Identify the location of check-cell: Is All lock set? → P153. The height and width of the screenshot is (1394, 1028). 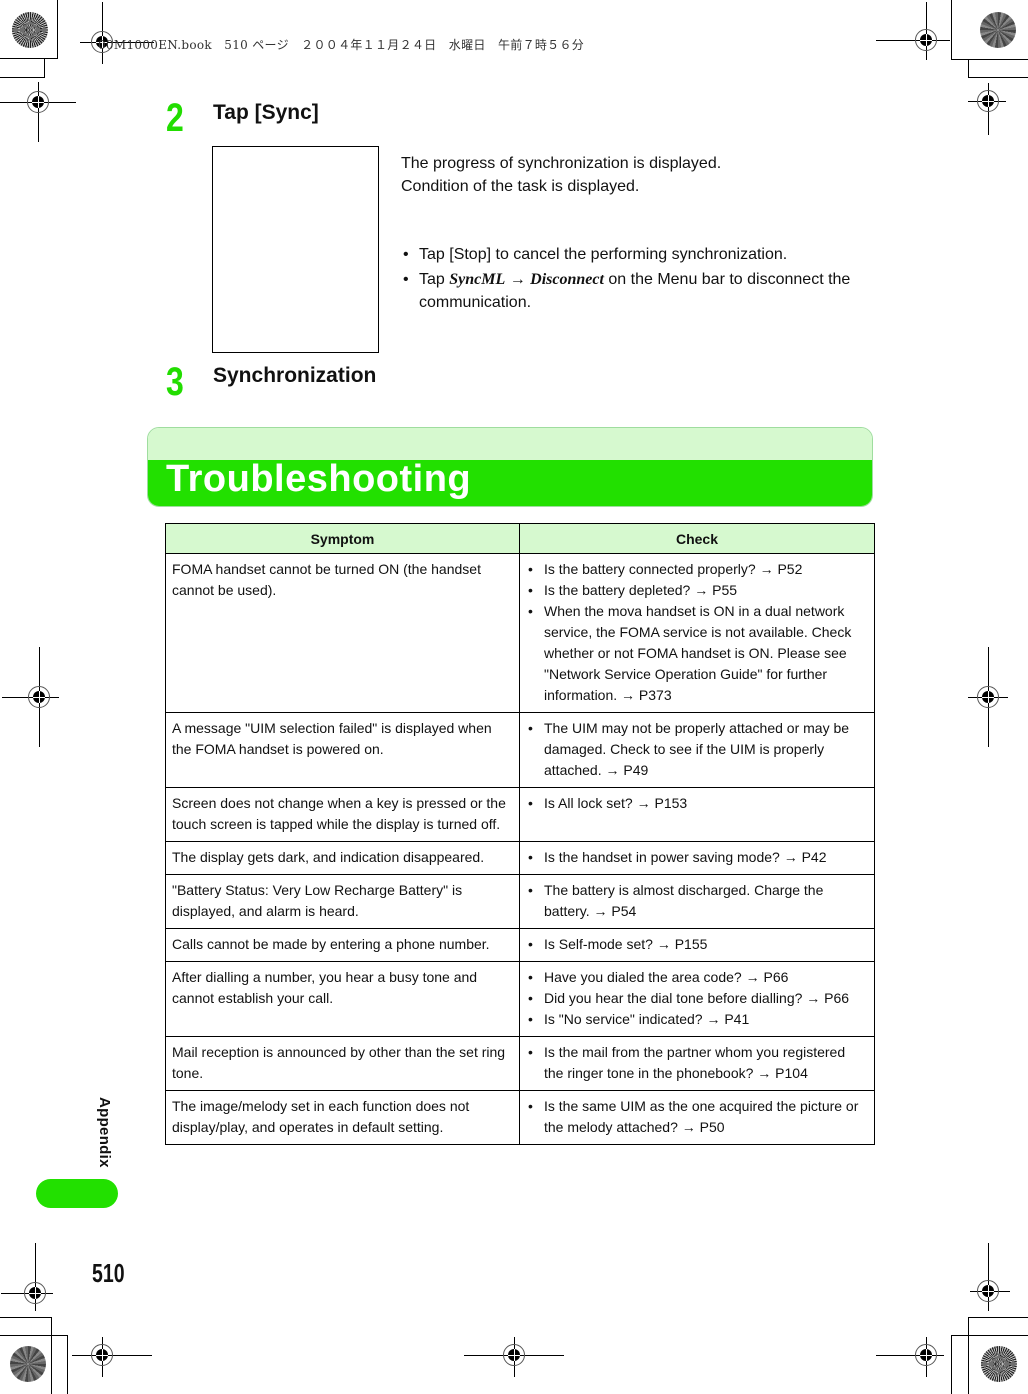
(697, 814).